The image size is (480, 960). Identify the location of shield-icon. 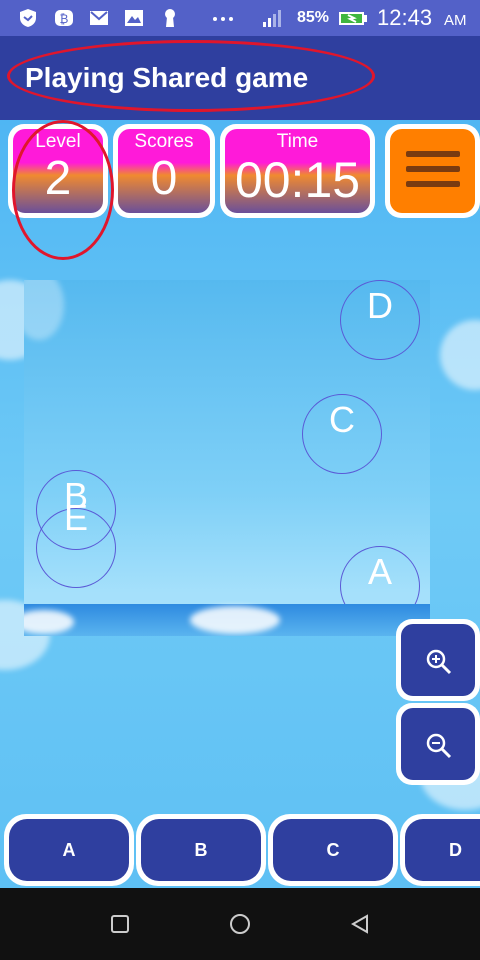
(28, 18).